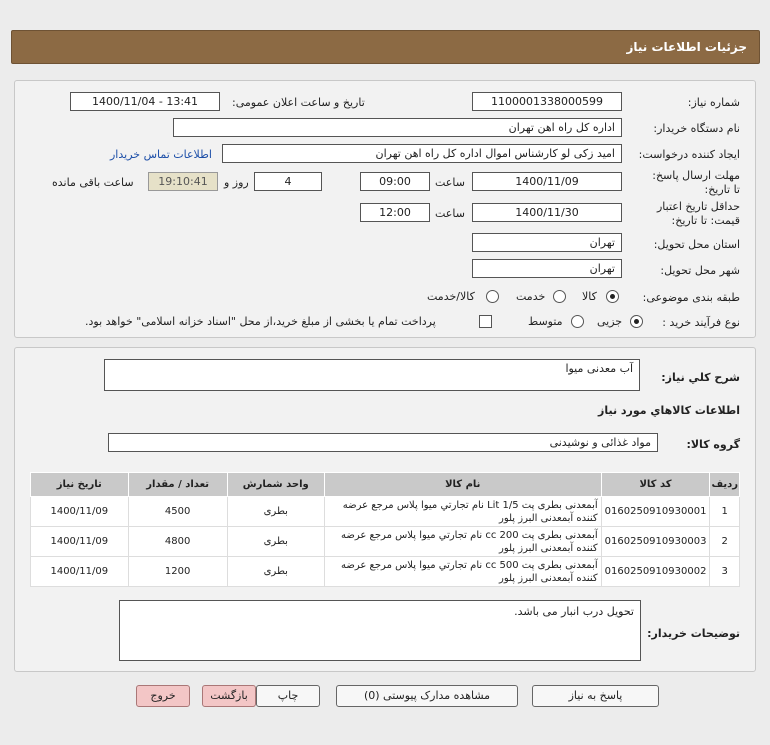 Image resolution: width=770 pixels, height=745 pixels. I want to click on category-label: طبقه بندی موضوعی:, so click(691, 297).